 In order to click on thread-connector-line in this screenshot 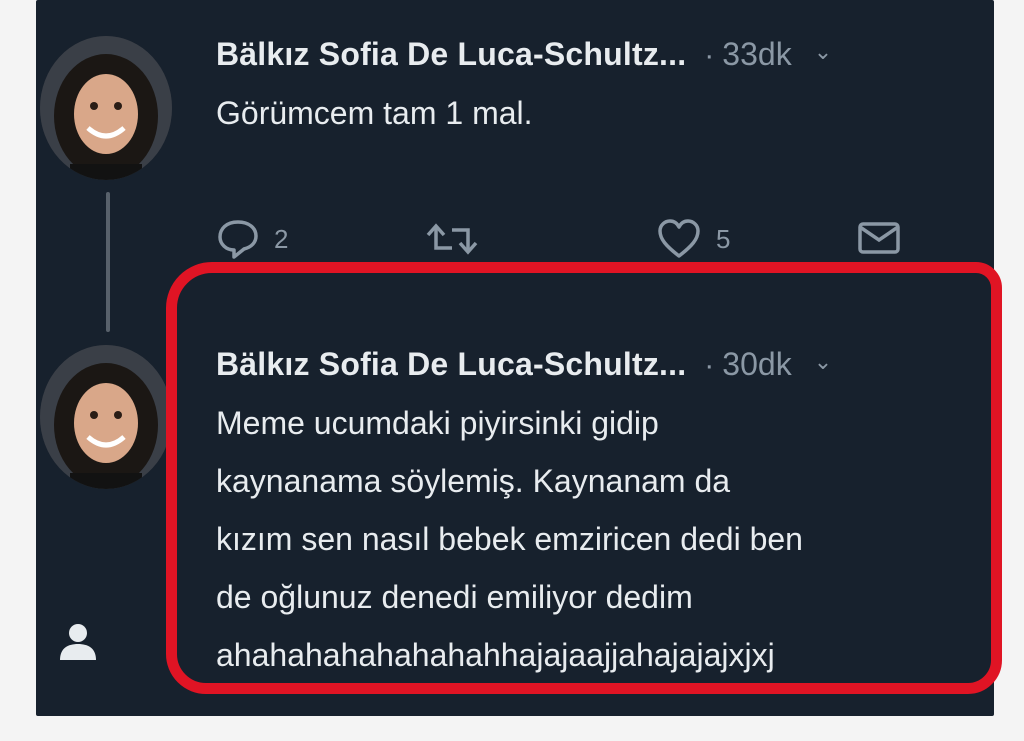, I will do `click(108, 262)`.